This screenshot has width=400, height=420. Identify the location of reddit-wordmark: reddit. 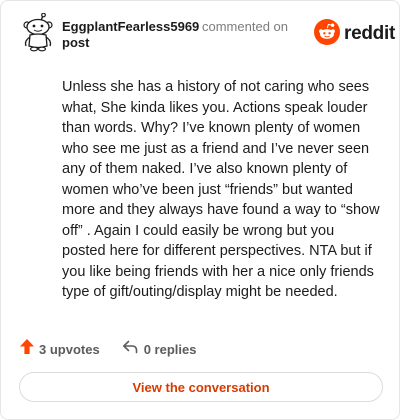
(369, 33).